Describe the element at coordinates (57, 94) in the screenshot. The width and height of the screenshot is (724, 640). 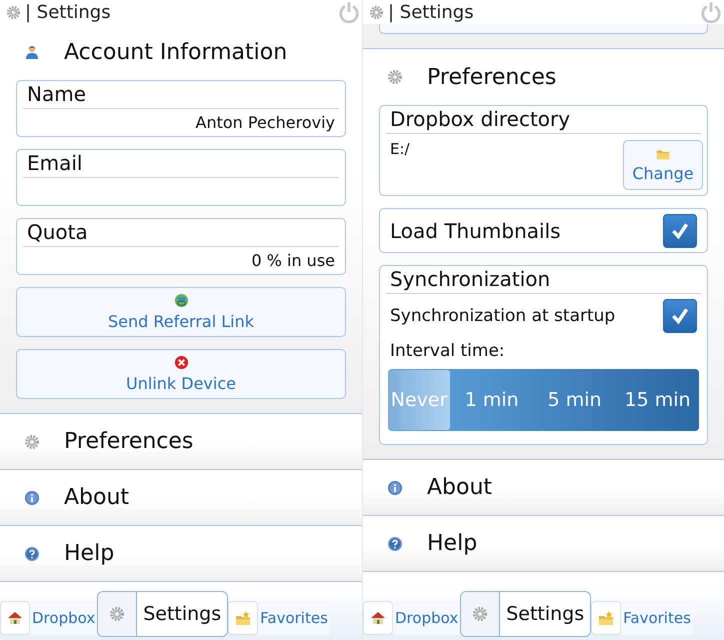
I see `field-label: Name` at that location.